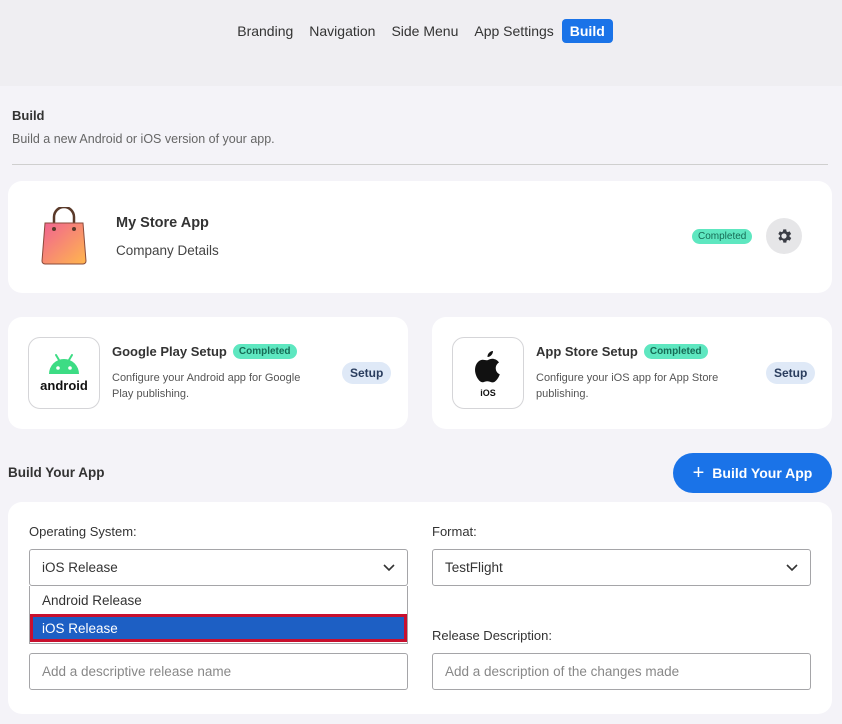 The height and width of the screenshot is (724, 842). Describe the element at coordinates (722, 236) in the screenshot. I see `status-badge: Completed` at that location.